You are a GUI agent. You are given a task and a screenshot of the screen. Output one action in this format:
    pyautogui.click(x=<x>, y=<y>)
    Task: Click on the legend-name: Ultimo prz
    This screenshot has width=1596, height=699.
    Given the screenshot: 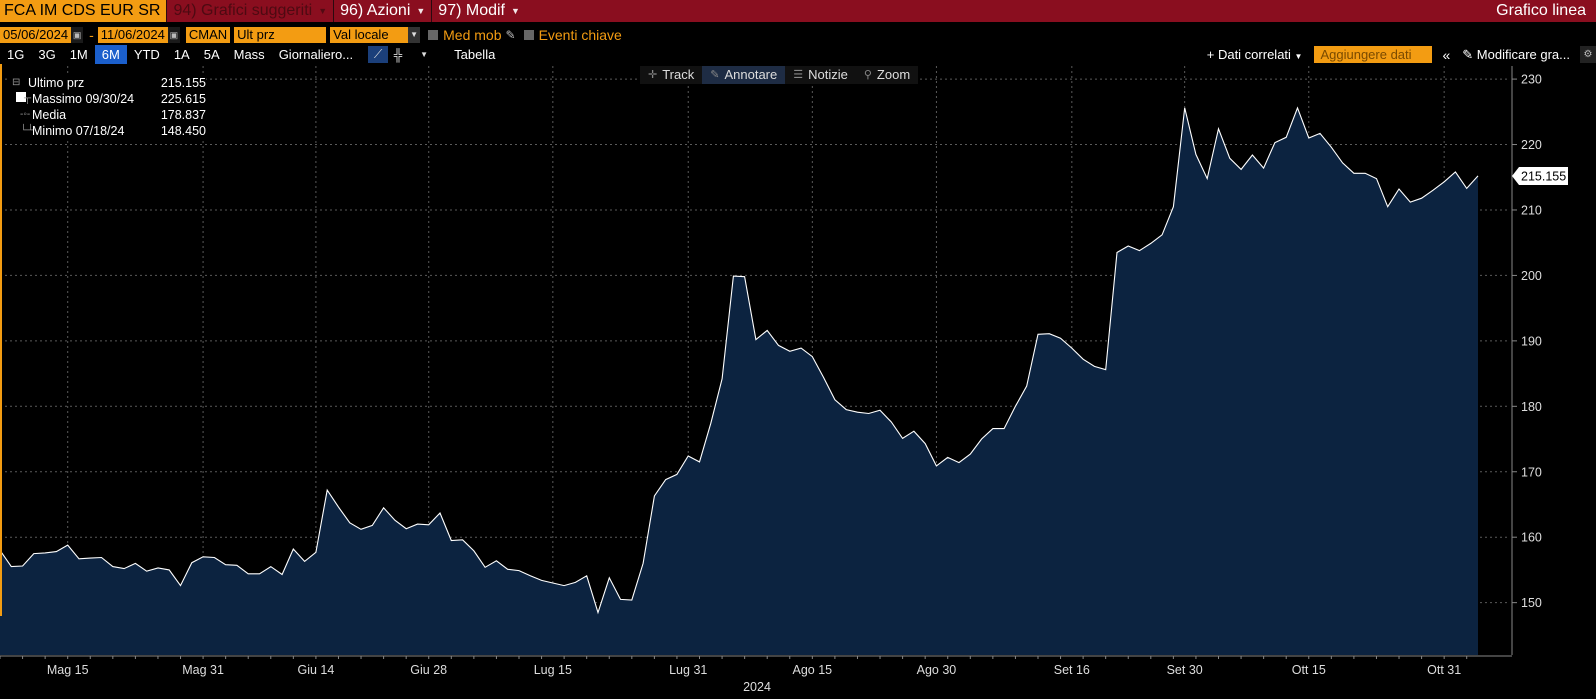 What is the action you would take?
    pyautogui.click(x=56, y=83)
    